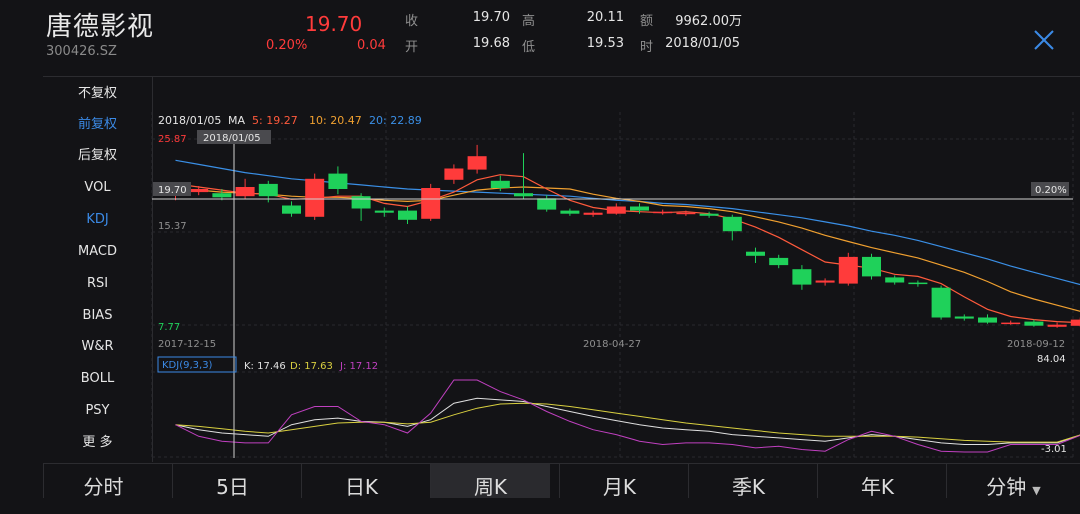  I want to click on cursor-price: 19.70, so click(172, 190).